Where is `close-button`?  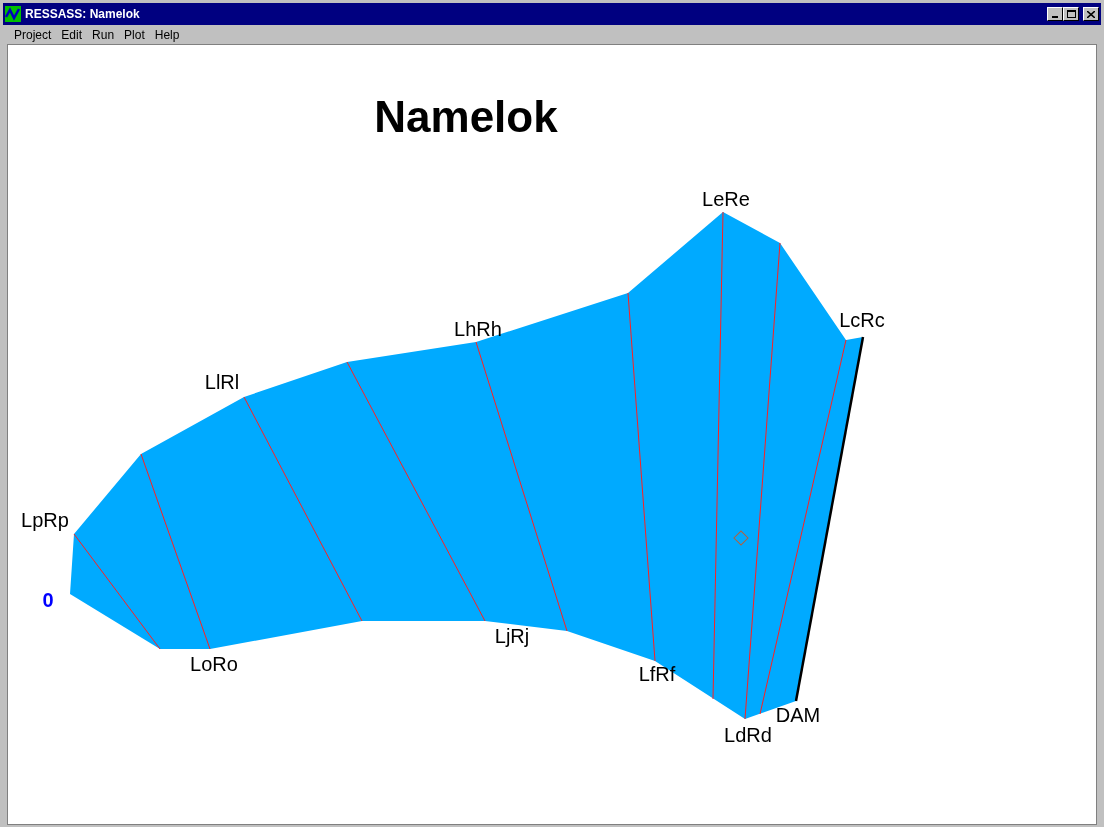 close-button is located at coordinates (1091, 14).